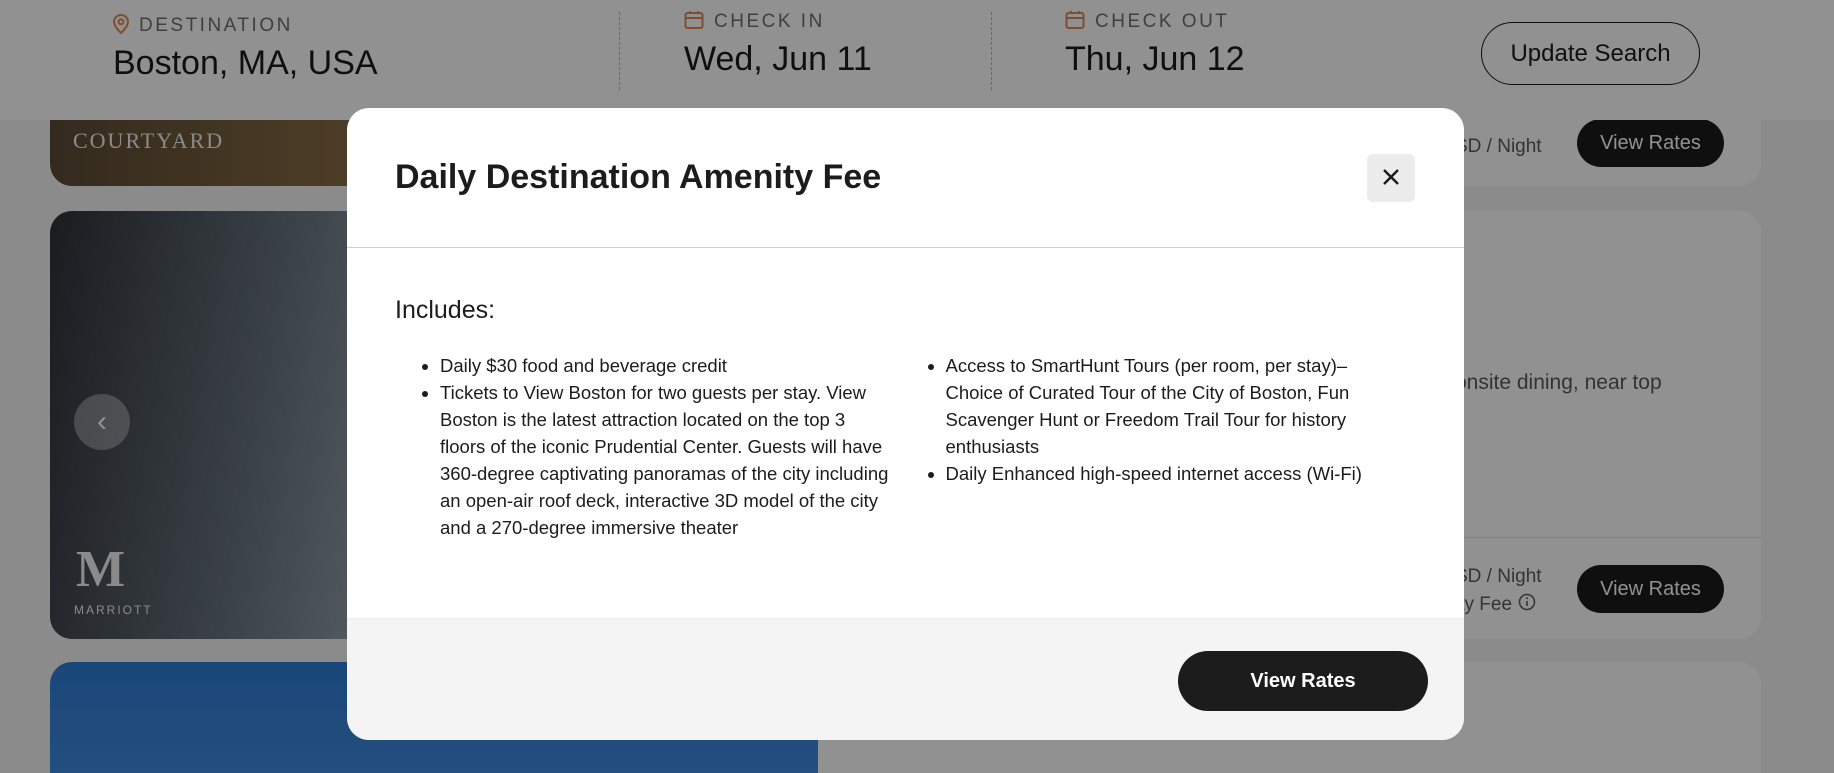 This screenshot has height=773, width=1834. I want to click on divider, so click(905, 247).